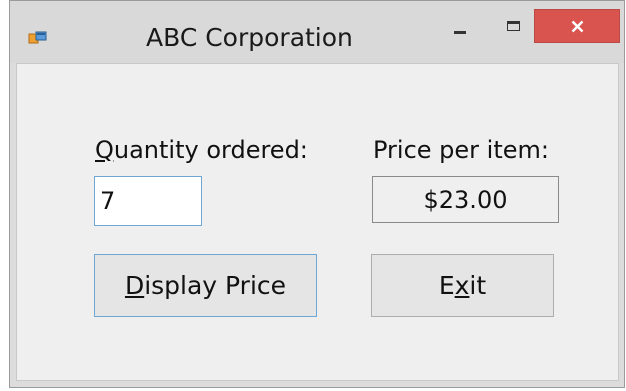 The height and width of the screenshot is (391, 626). Describe the element at coordinates (205, 285) in the screenshot. I see `display-price-button: Display Price` at that location.